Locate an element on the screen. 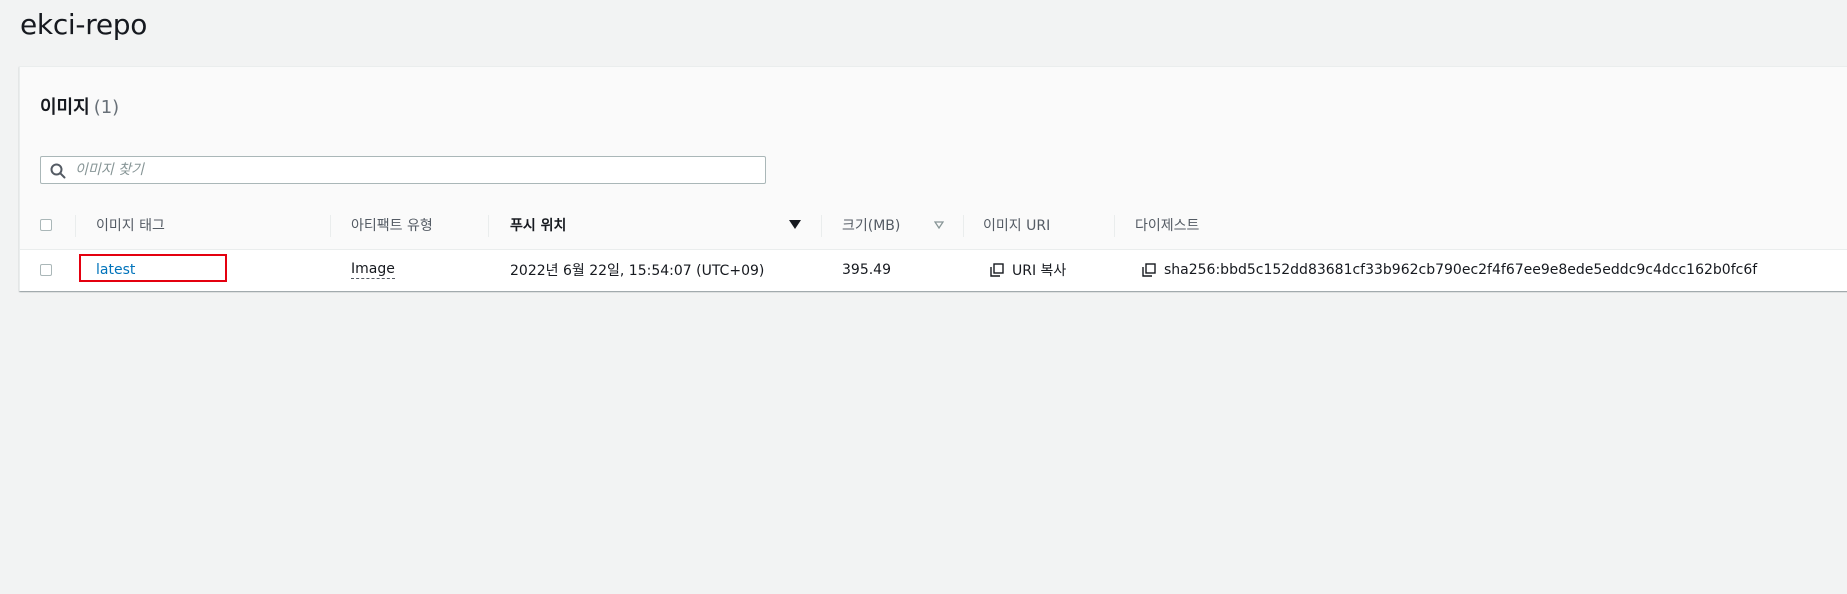 The height and width of the screenshot is (594, 1847). image-search-input is located at coordinates (415, 170).